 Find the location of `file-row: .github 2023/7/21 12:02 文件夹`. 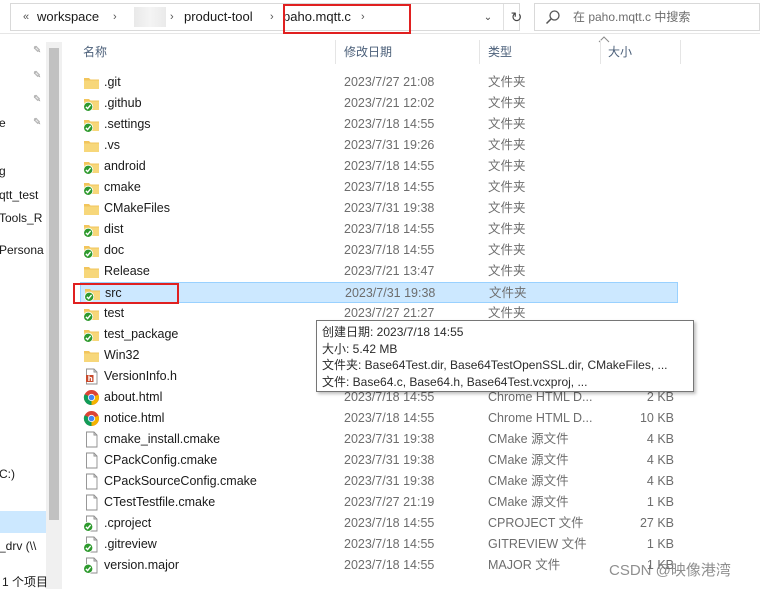

file-row: .github 2023/7/21 12:02 文件夹 is located at coordinates (379, 103).